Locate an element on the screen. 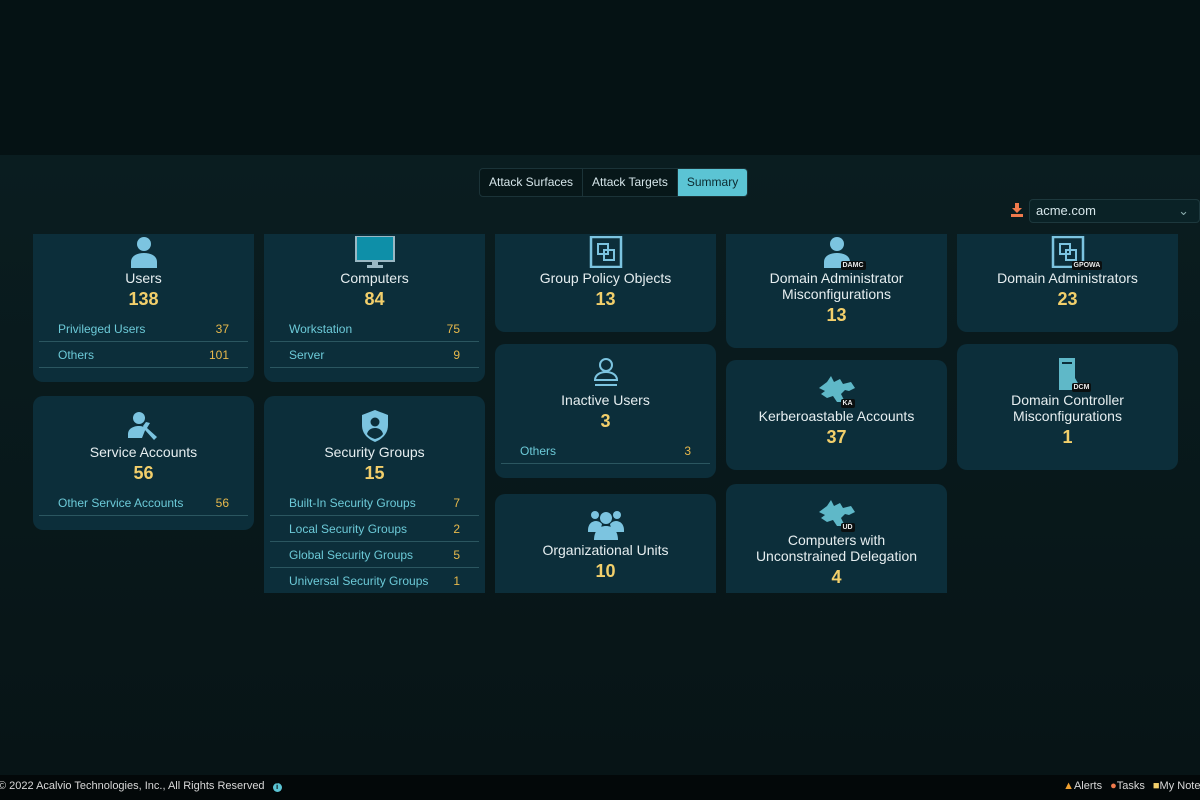 The width and height of the screenshot is (1200, 800). card-title: Kerberoastable Accounts is located at coordinates (836, 416).